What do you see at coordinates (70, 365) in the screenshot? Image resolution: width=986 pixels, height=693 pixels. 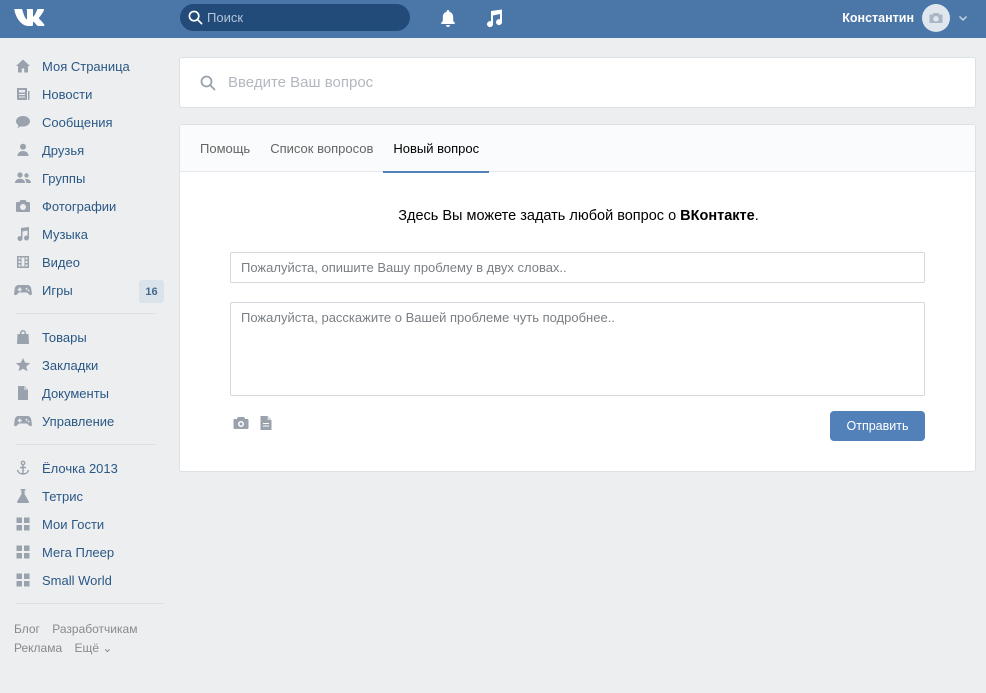 I see `sidebar-item-label: Закладки` at bounding box center [70, 365].